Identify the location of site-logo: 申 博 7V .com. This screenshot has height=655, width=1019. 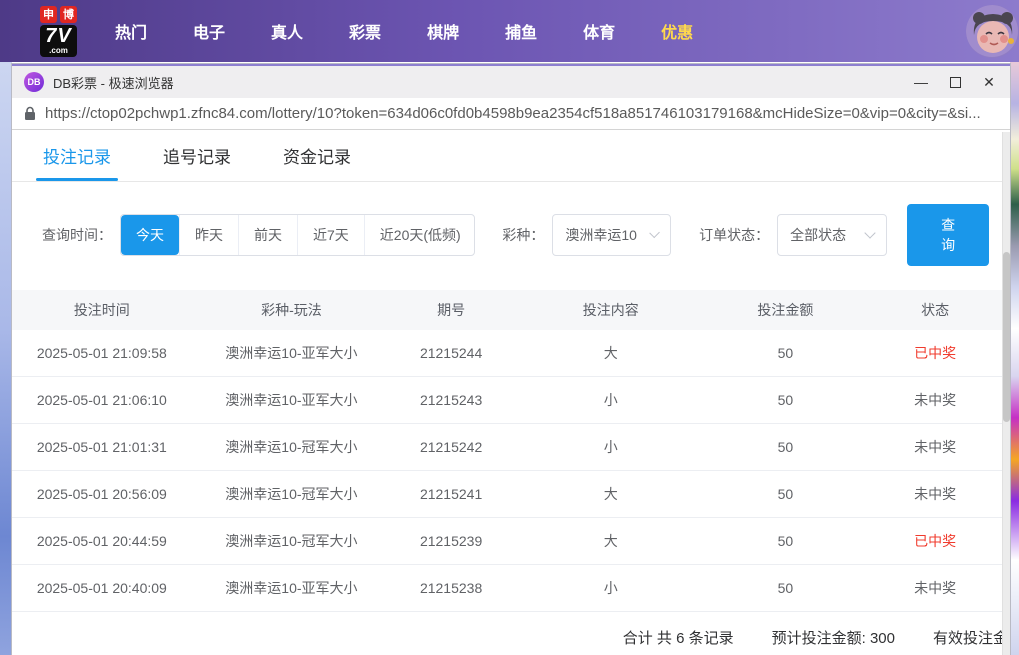
(58, 31).